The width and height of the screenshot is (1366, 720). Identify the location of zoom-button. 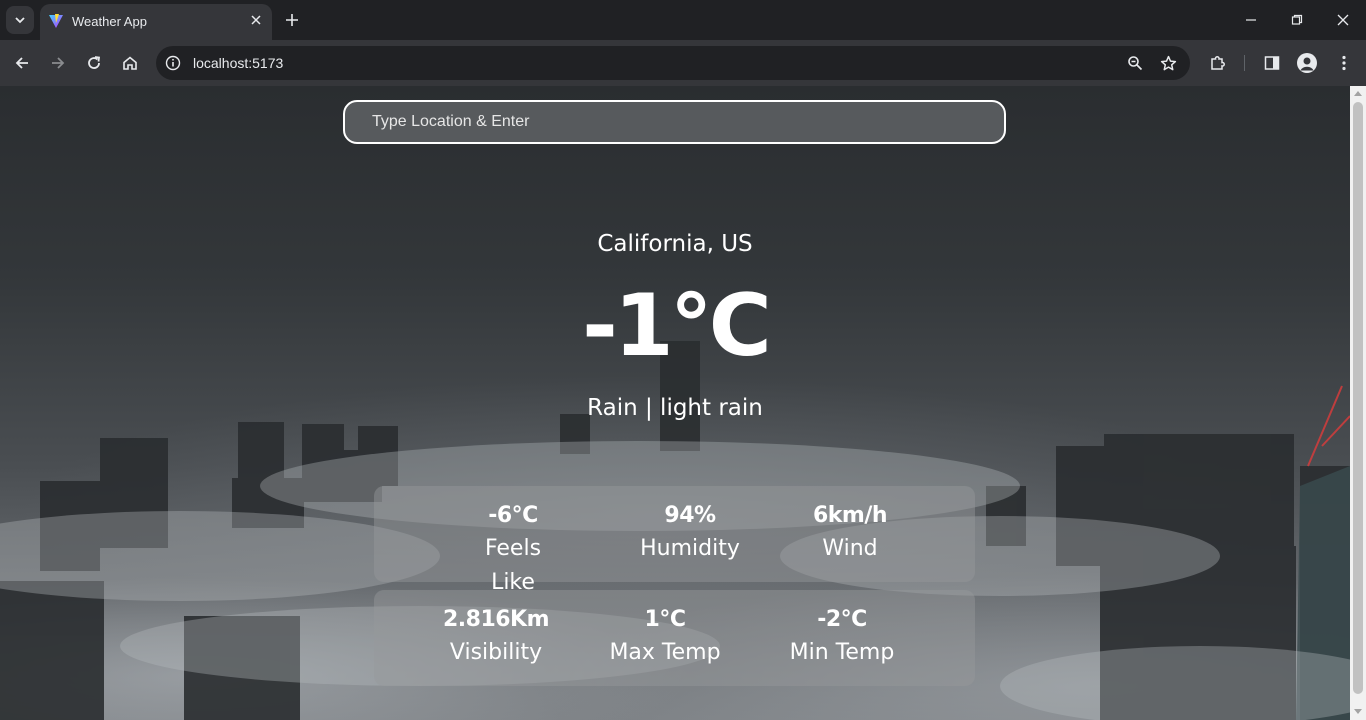
(1135, 63).